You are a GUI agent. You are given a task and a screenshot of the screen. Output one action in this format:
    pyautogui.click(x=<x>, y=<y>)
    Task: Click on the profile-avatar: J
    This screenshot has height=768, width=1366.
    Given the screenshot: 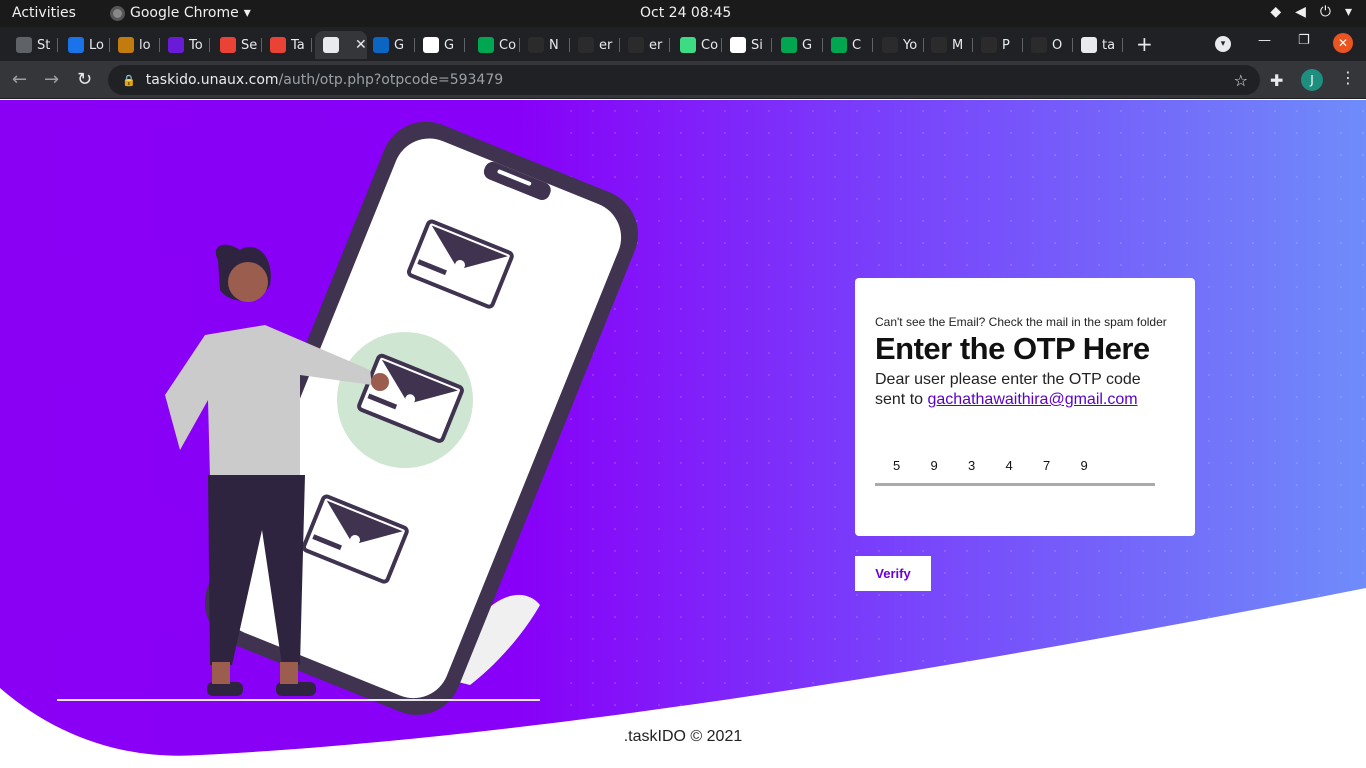 What is the action you would take?
    pyautogui.click(x=1312, y=80)
    